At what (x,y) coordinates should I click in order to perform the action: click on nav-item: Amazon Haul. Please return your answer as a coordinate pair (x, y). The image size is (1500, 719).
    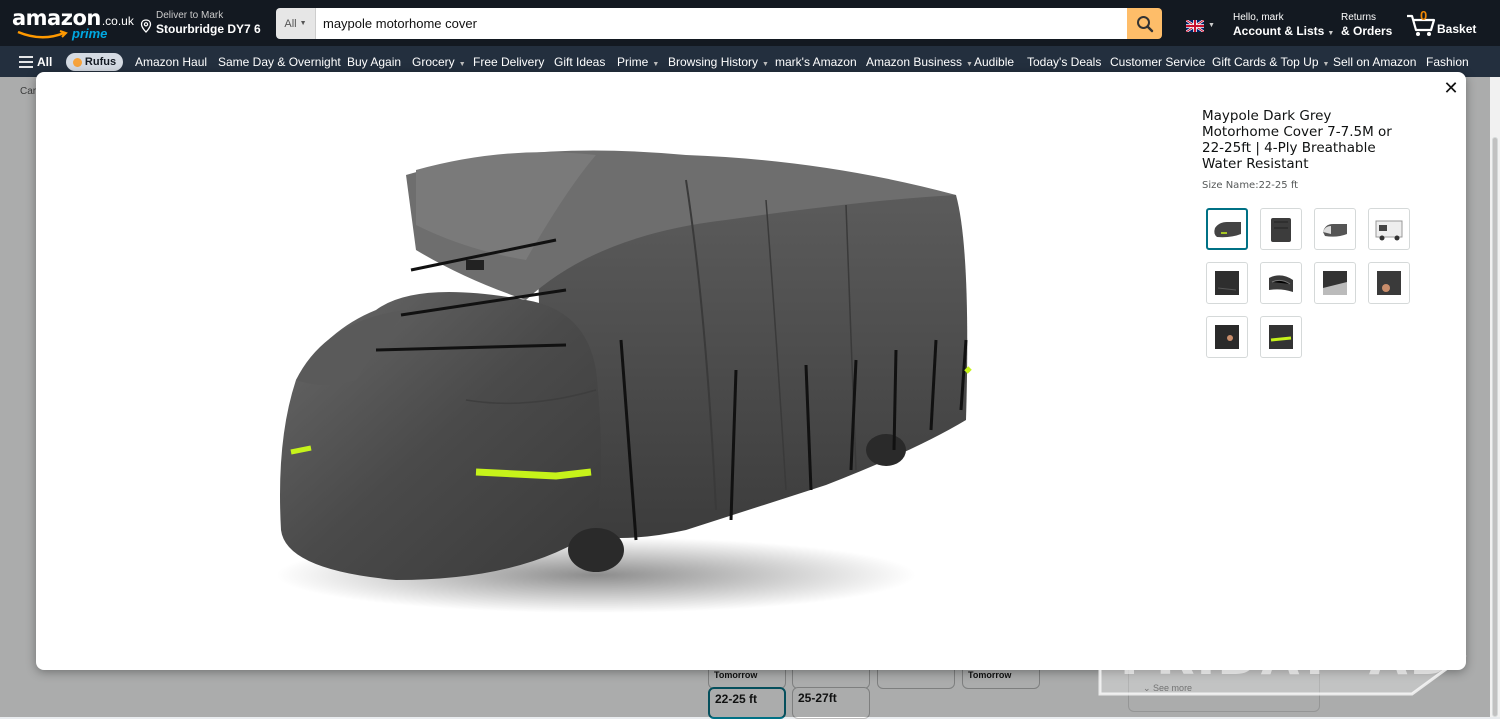
    Looking at the image, I should click on (171, 62).